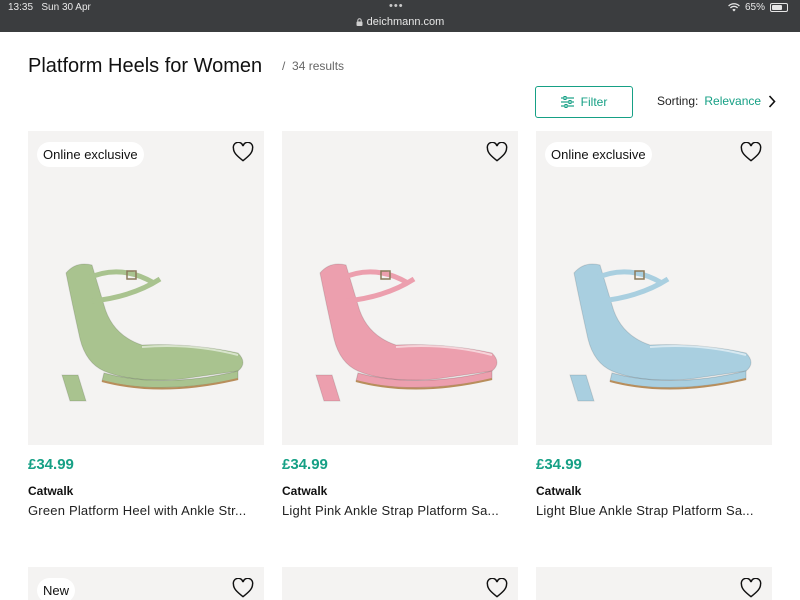 The height and width of the screenshot is (600, 800). What do you see at coordinates (567, 102) in the screenshot?
I see `filter-sliders-icon` at bounding box center [567, 102].